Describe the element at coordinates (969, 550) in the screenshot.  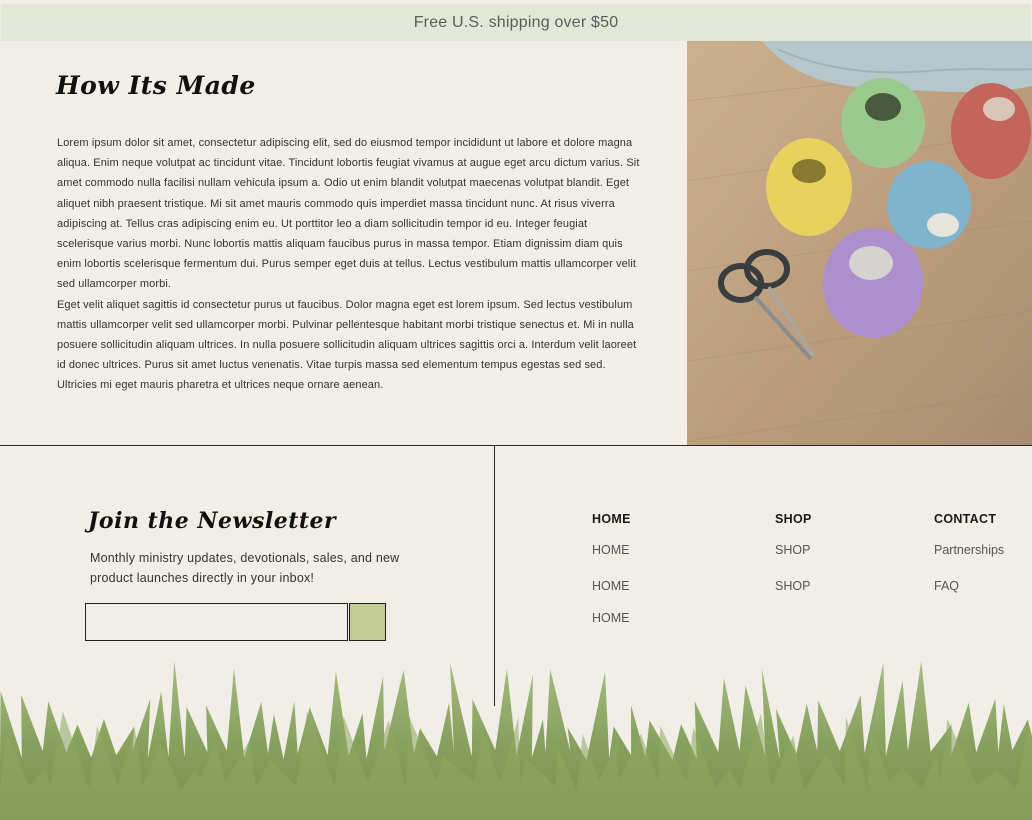
I see `footer-link-partnerships: Partnerships` at that location.